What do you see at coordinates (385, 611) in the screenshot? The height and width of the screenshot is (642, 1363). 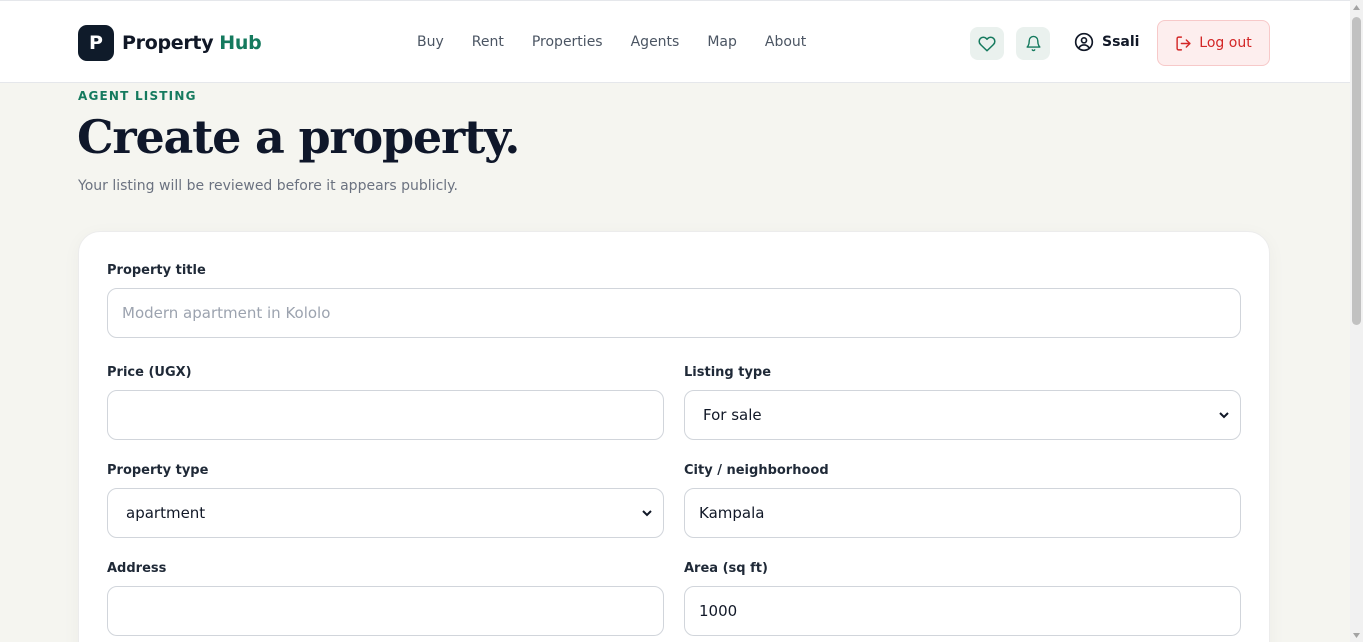 I see `address-input` at bounding box center [385, 611].